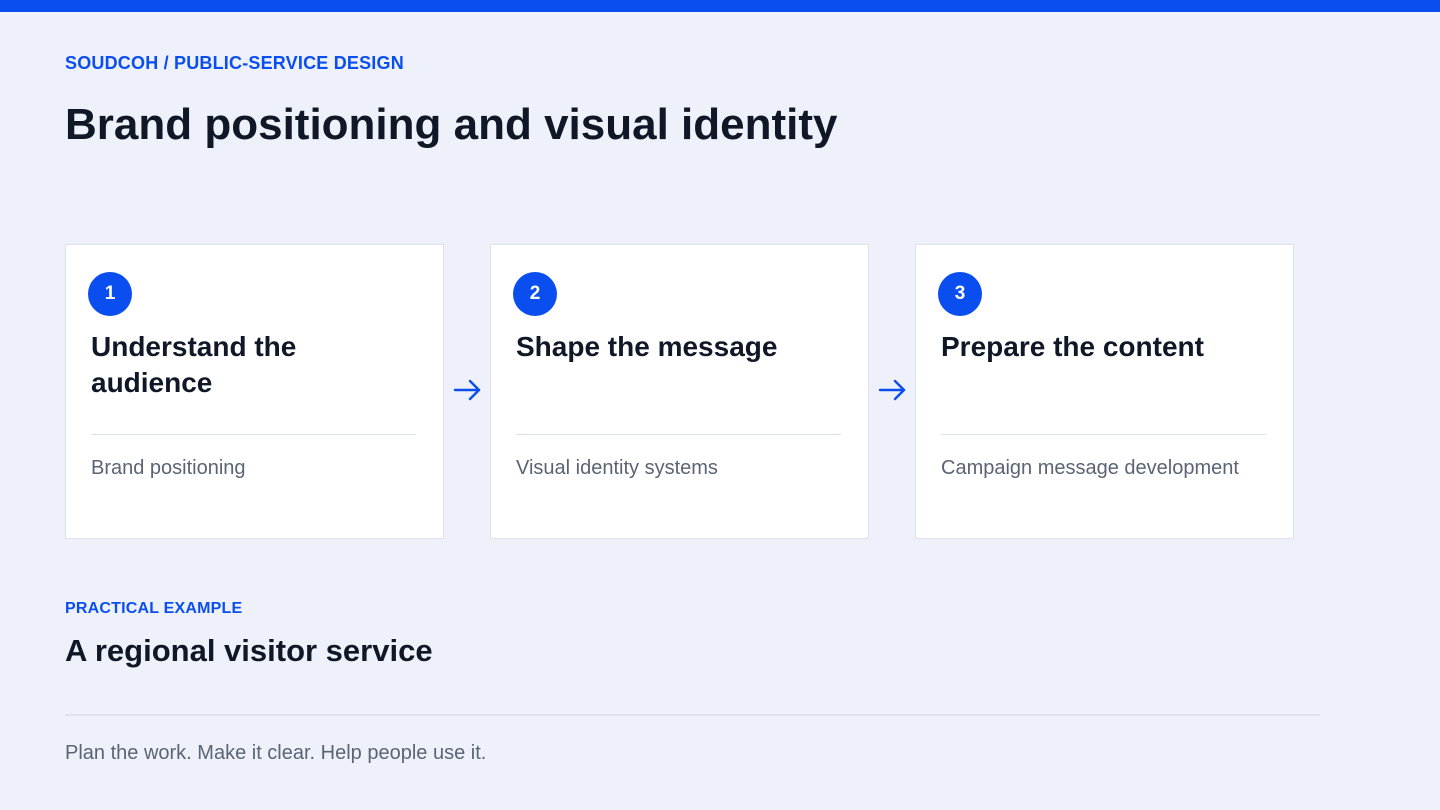 The width and height of the screenshot is (1440, 810). What do you see at coordinates (168, 468) in the screenshot?
I see `step-description: Brand positioning` at bounding box center [168, 468].